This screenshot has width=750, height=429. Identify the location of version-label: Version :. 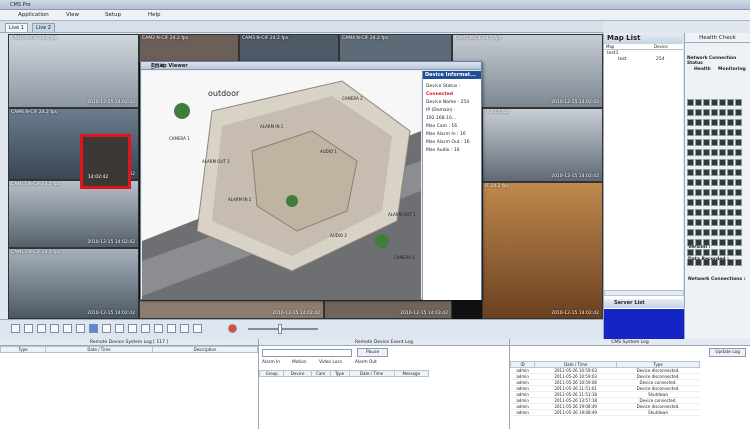
(699, 247).